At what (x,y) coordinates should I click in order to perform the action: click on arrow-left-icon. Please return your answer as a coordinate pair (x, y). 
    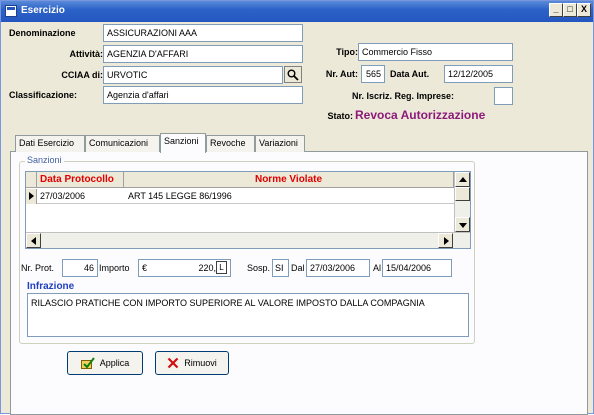
    Looking at the image, I should click on (33, 241).